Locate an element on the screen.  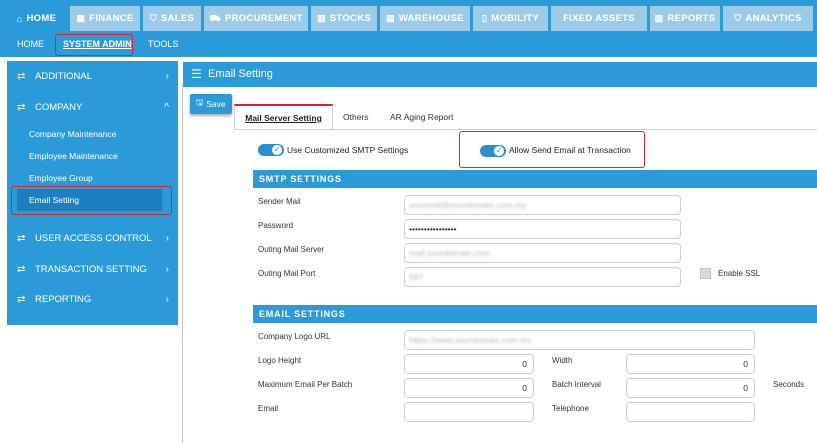
password-label: Password is located at coordinates (276, 225).